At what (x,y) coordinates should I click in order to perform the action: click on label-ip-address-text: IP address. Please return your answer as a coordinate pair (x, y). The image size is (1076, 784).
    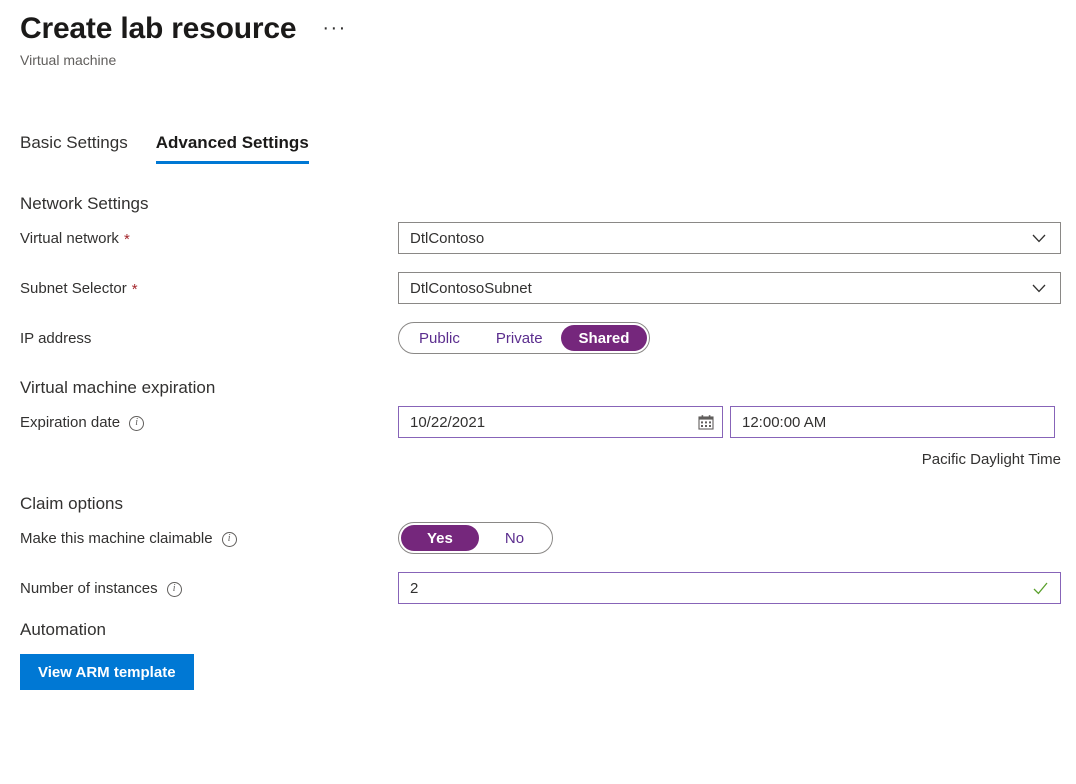
    Looking at the image, I should click on (56, 338).